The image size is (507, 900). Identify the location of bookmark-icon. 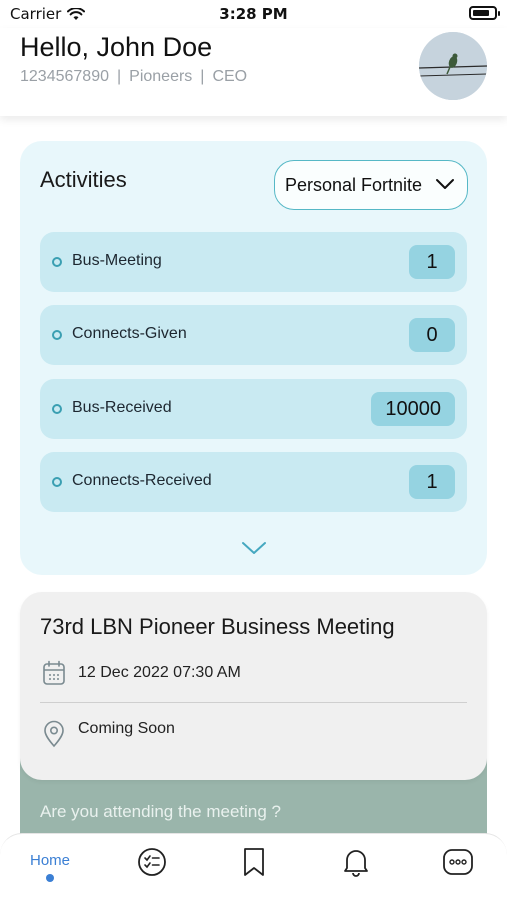
(254, 862).